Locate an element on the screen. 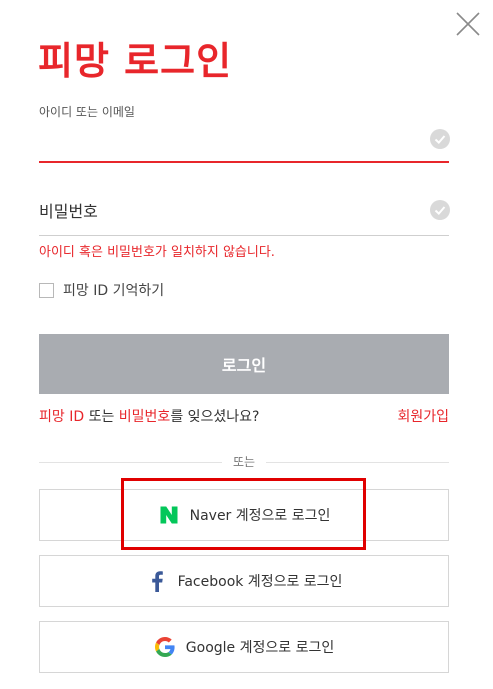 This screenshot has height=689, width=493. id-field-container is located at coordinates (244, 141).